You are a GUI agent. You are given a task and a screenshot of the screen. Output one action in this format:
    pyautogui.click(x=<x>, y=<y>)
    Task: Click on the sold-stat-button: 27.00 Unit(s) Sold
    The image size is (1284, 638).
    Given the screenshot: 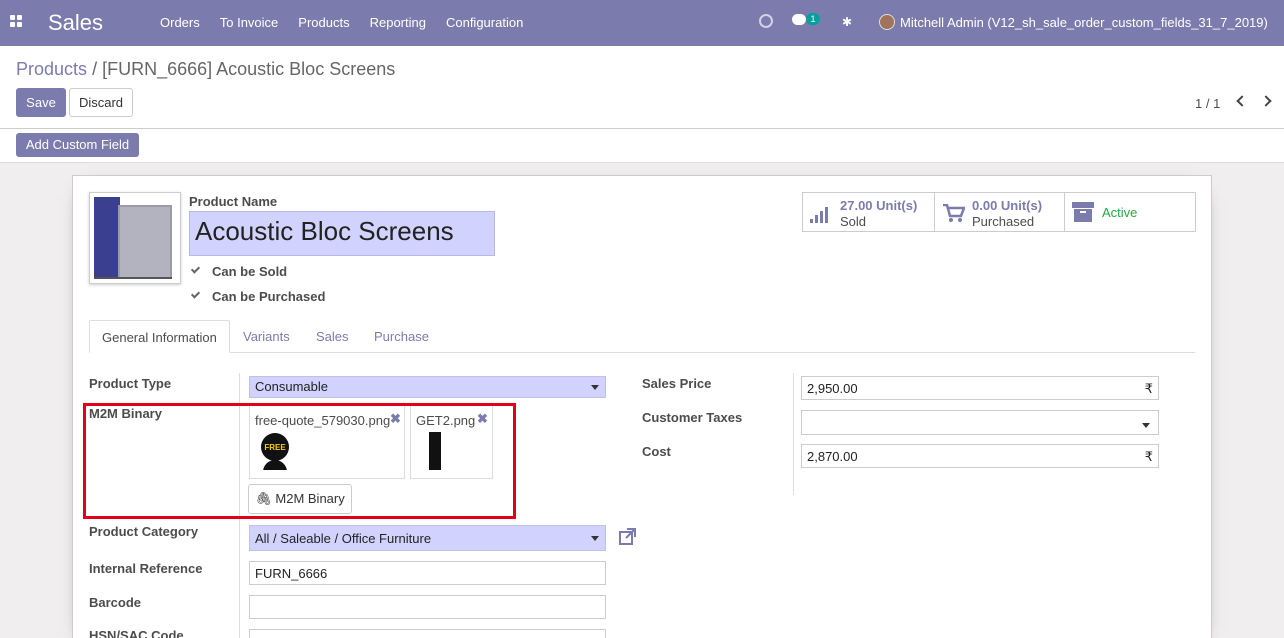 What is the action you would take?
    pyautogui.click(x=868, y=212)
    